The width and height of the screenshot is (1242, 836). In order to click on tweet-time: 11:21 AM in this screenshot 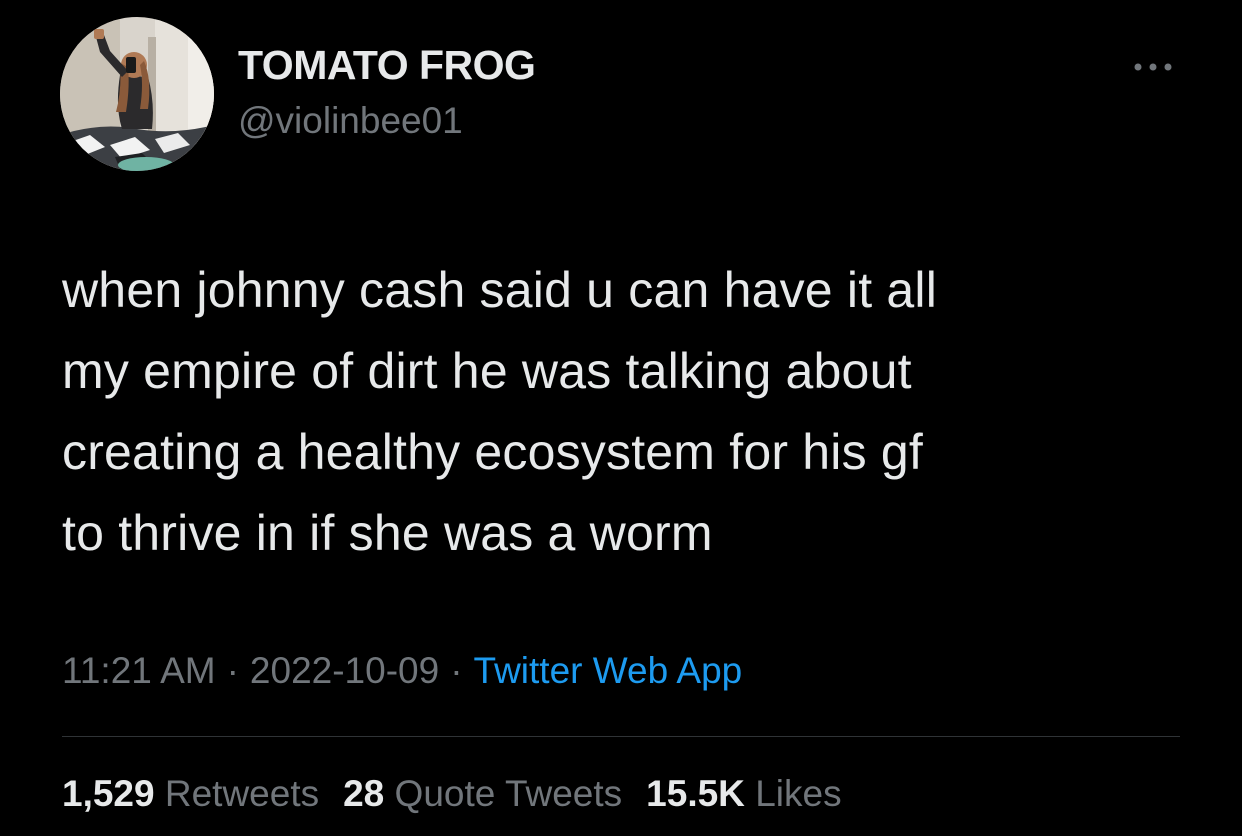, I will do `click(139, 670)`.